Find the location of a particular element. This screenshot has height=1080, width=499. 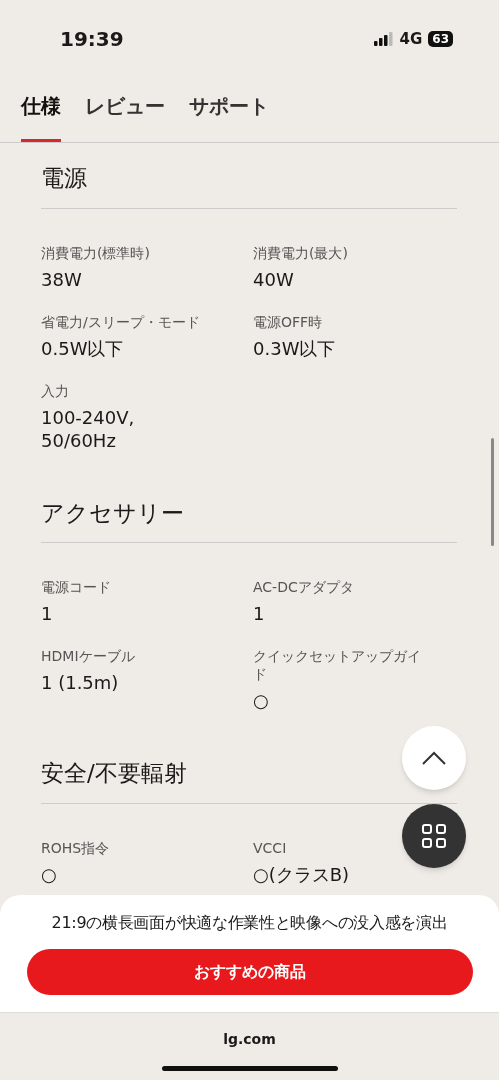

network-type: 4G is located at coordinates (411, 39).